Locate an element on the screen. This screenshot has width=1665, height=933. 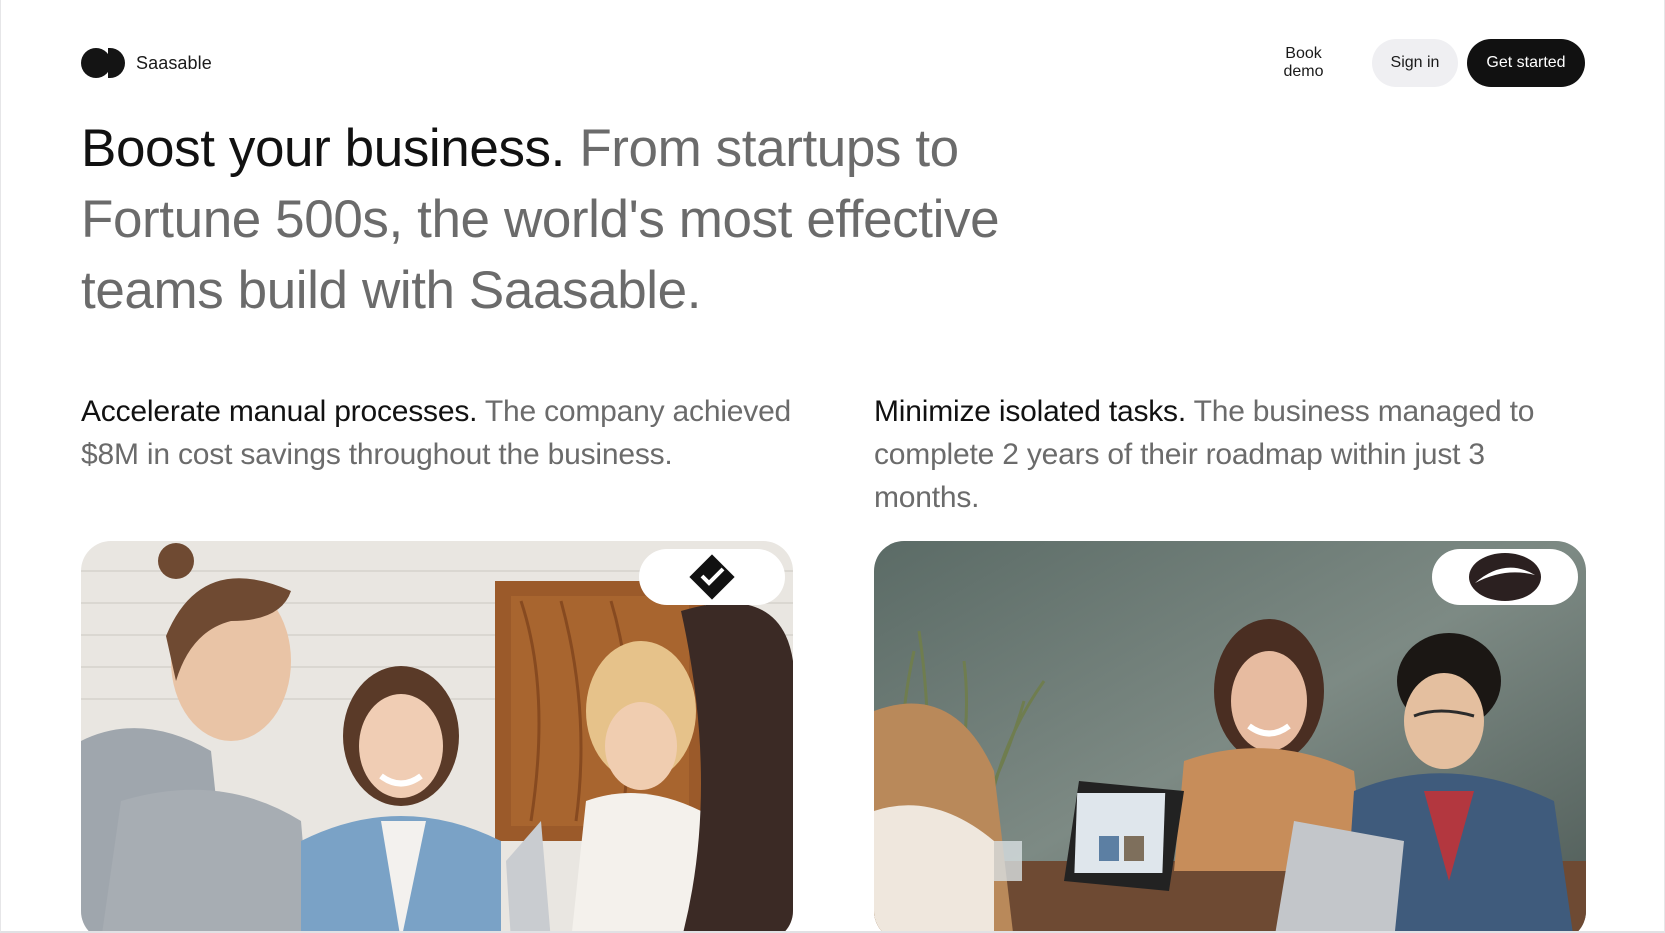
swoosh-oval-logo-icon is located at coordinates (1505, 577).